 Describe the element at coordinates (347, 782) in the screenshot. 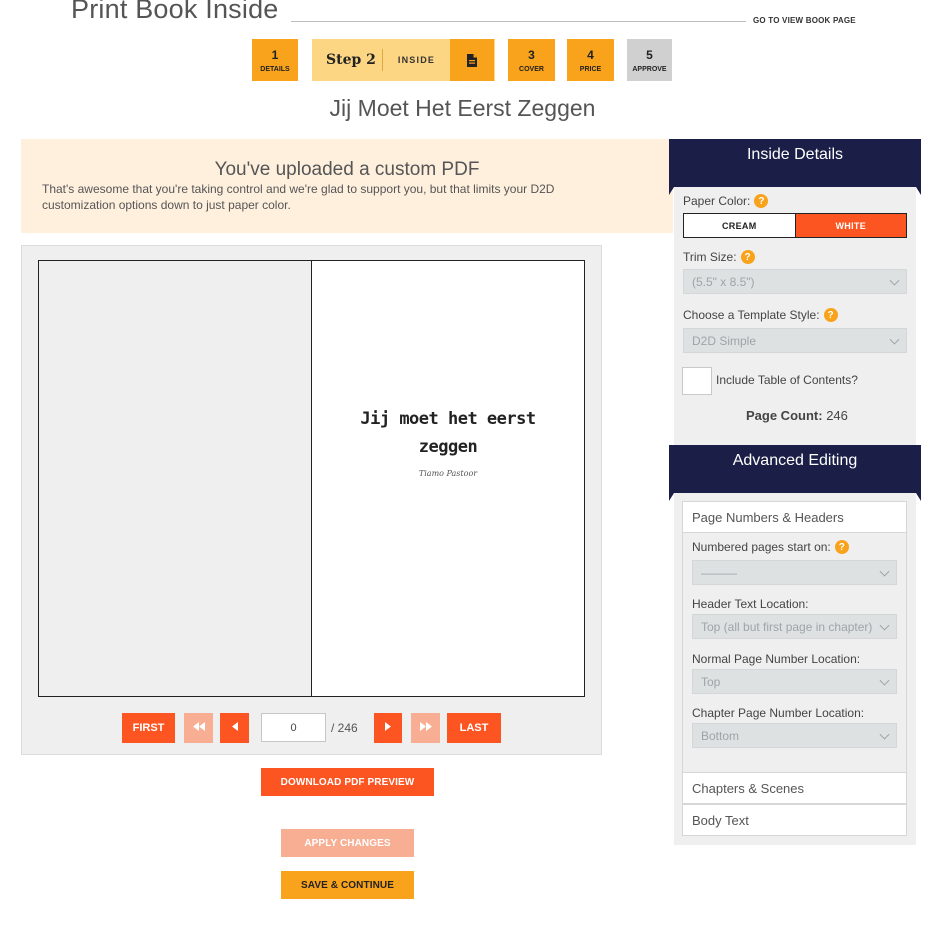

I see `download-pdf-preview-button: DOWNLOAD PDF PREVIEW` at that location.